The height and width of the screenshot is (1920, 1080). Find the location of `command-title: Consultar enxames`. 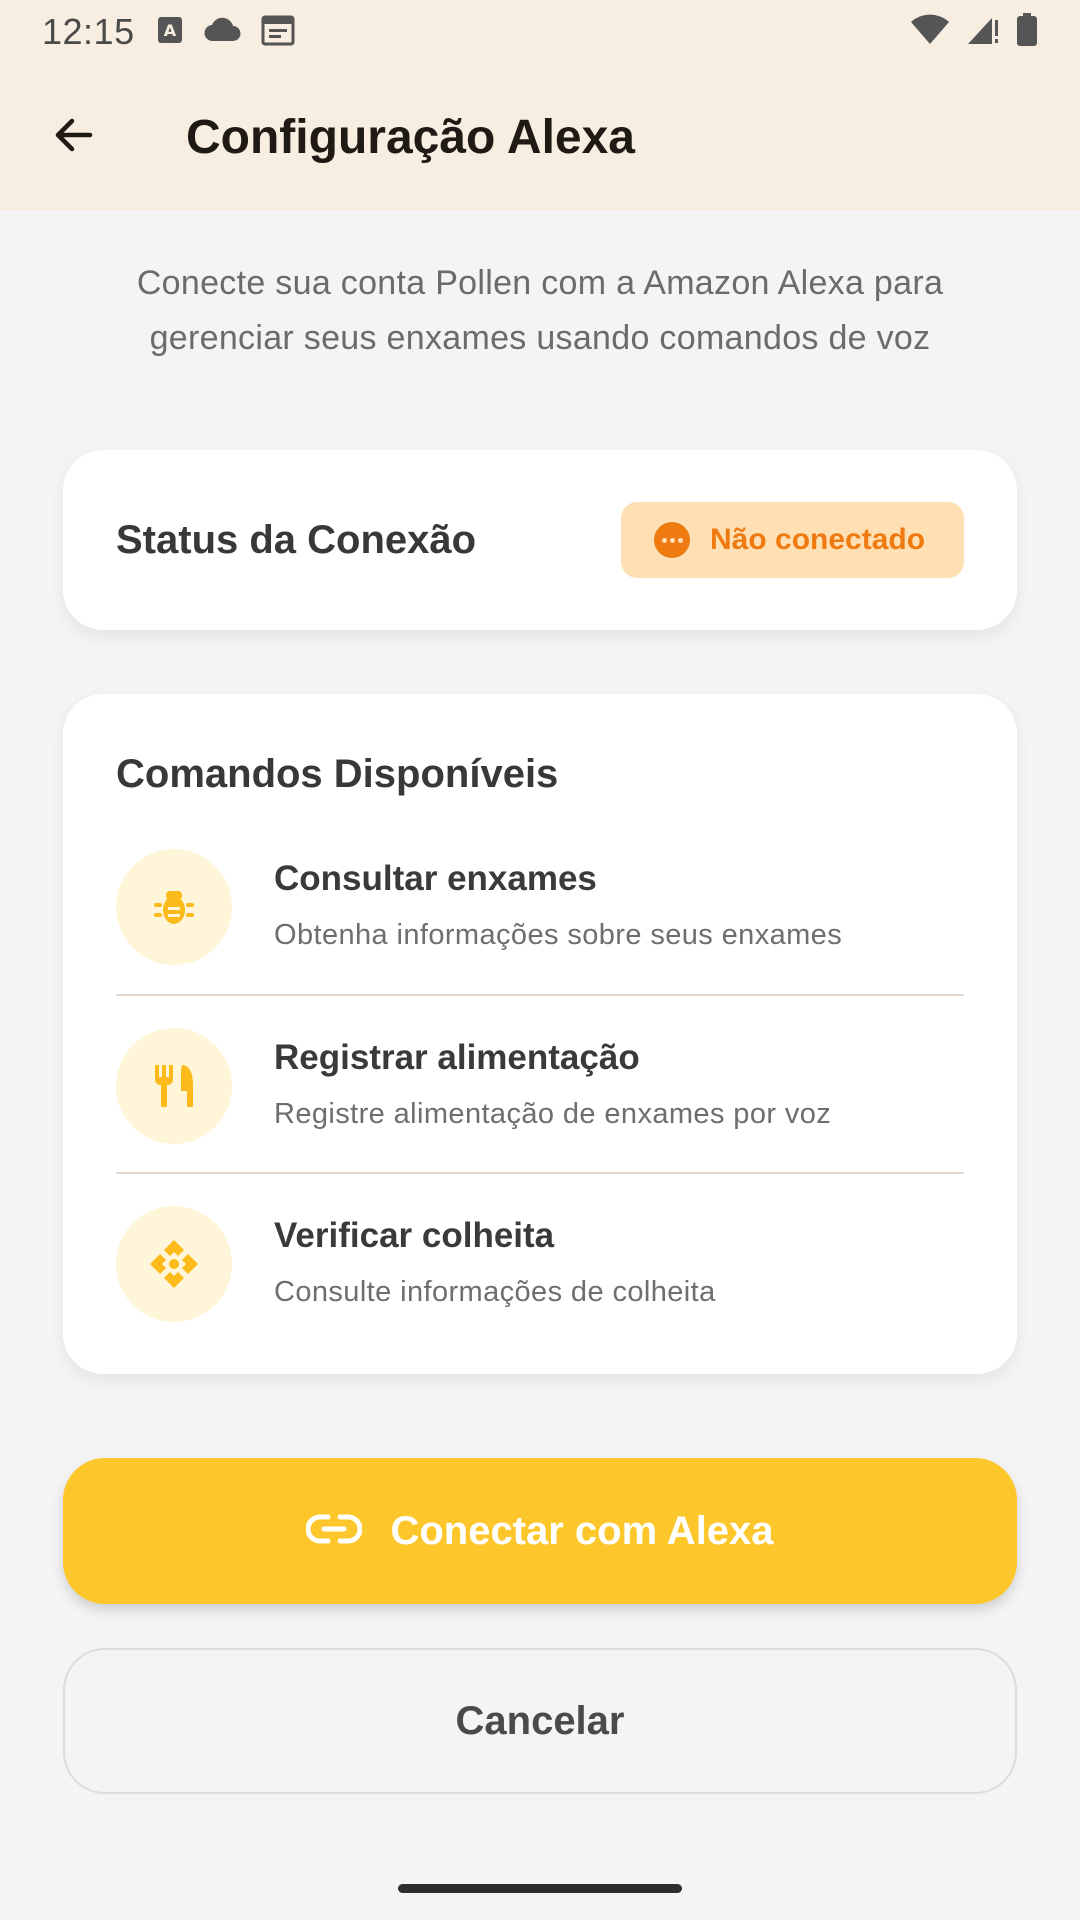

command-title: Consultar enxames is located at coordinates (435, 878).